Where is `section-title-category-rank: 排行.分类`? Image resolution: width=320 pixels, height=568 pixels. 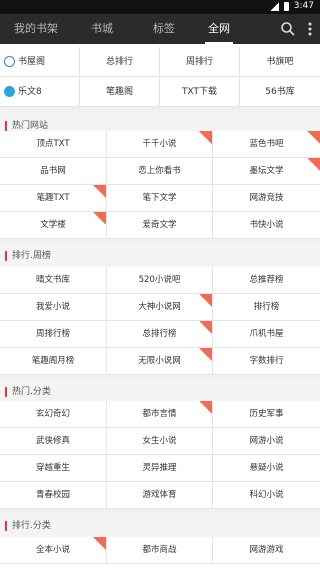 section-title-category-rank: 排行.分类 is located at coordinates (160, 526).